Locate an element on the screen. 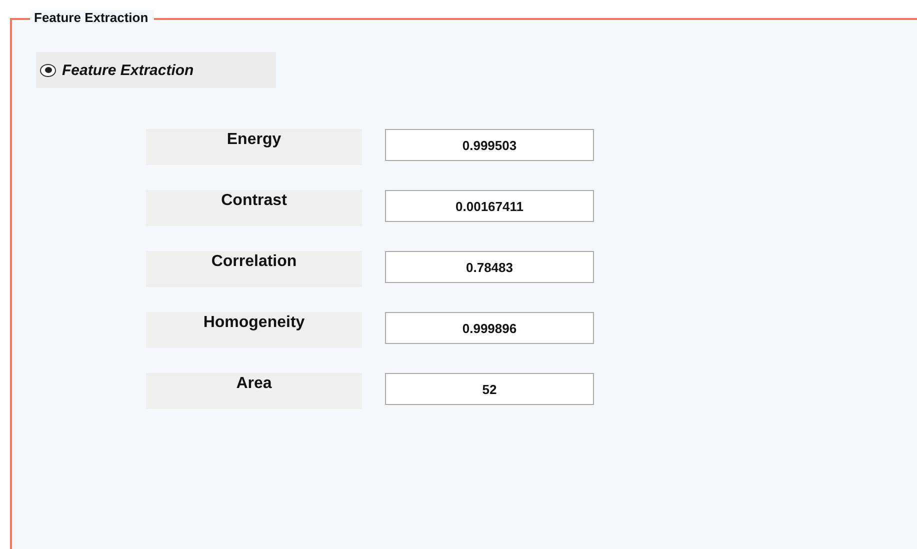 The height and width of the screenshot is (549, 917). feature-label: Correlation is located at coordinates (254, 269).